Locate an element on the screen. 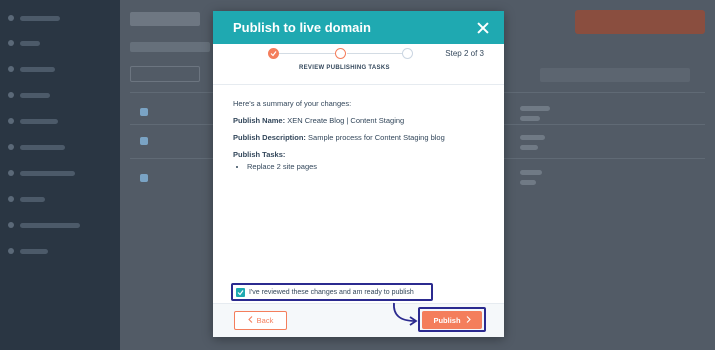 This screenshot has height=350, width=715. publish-button: Publish is located at coordinates (452, 320).